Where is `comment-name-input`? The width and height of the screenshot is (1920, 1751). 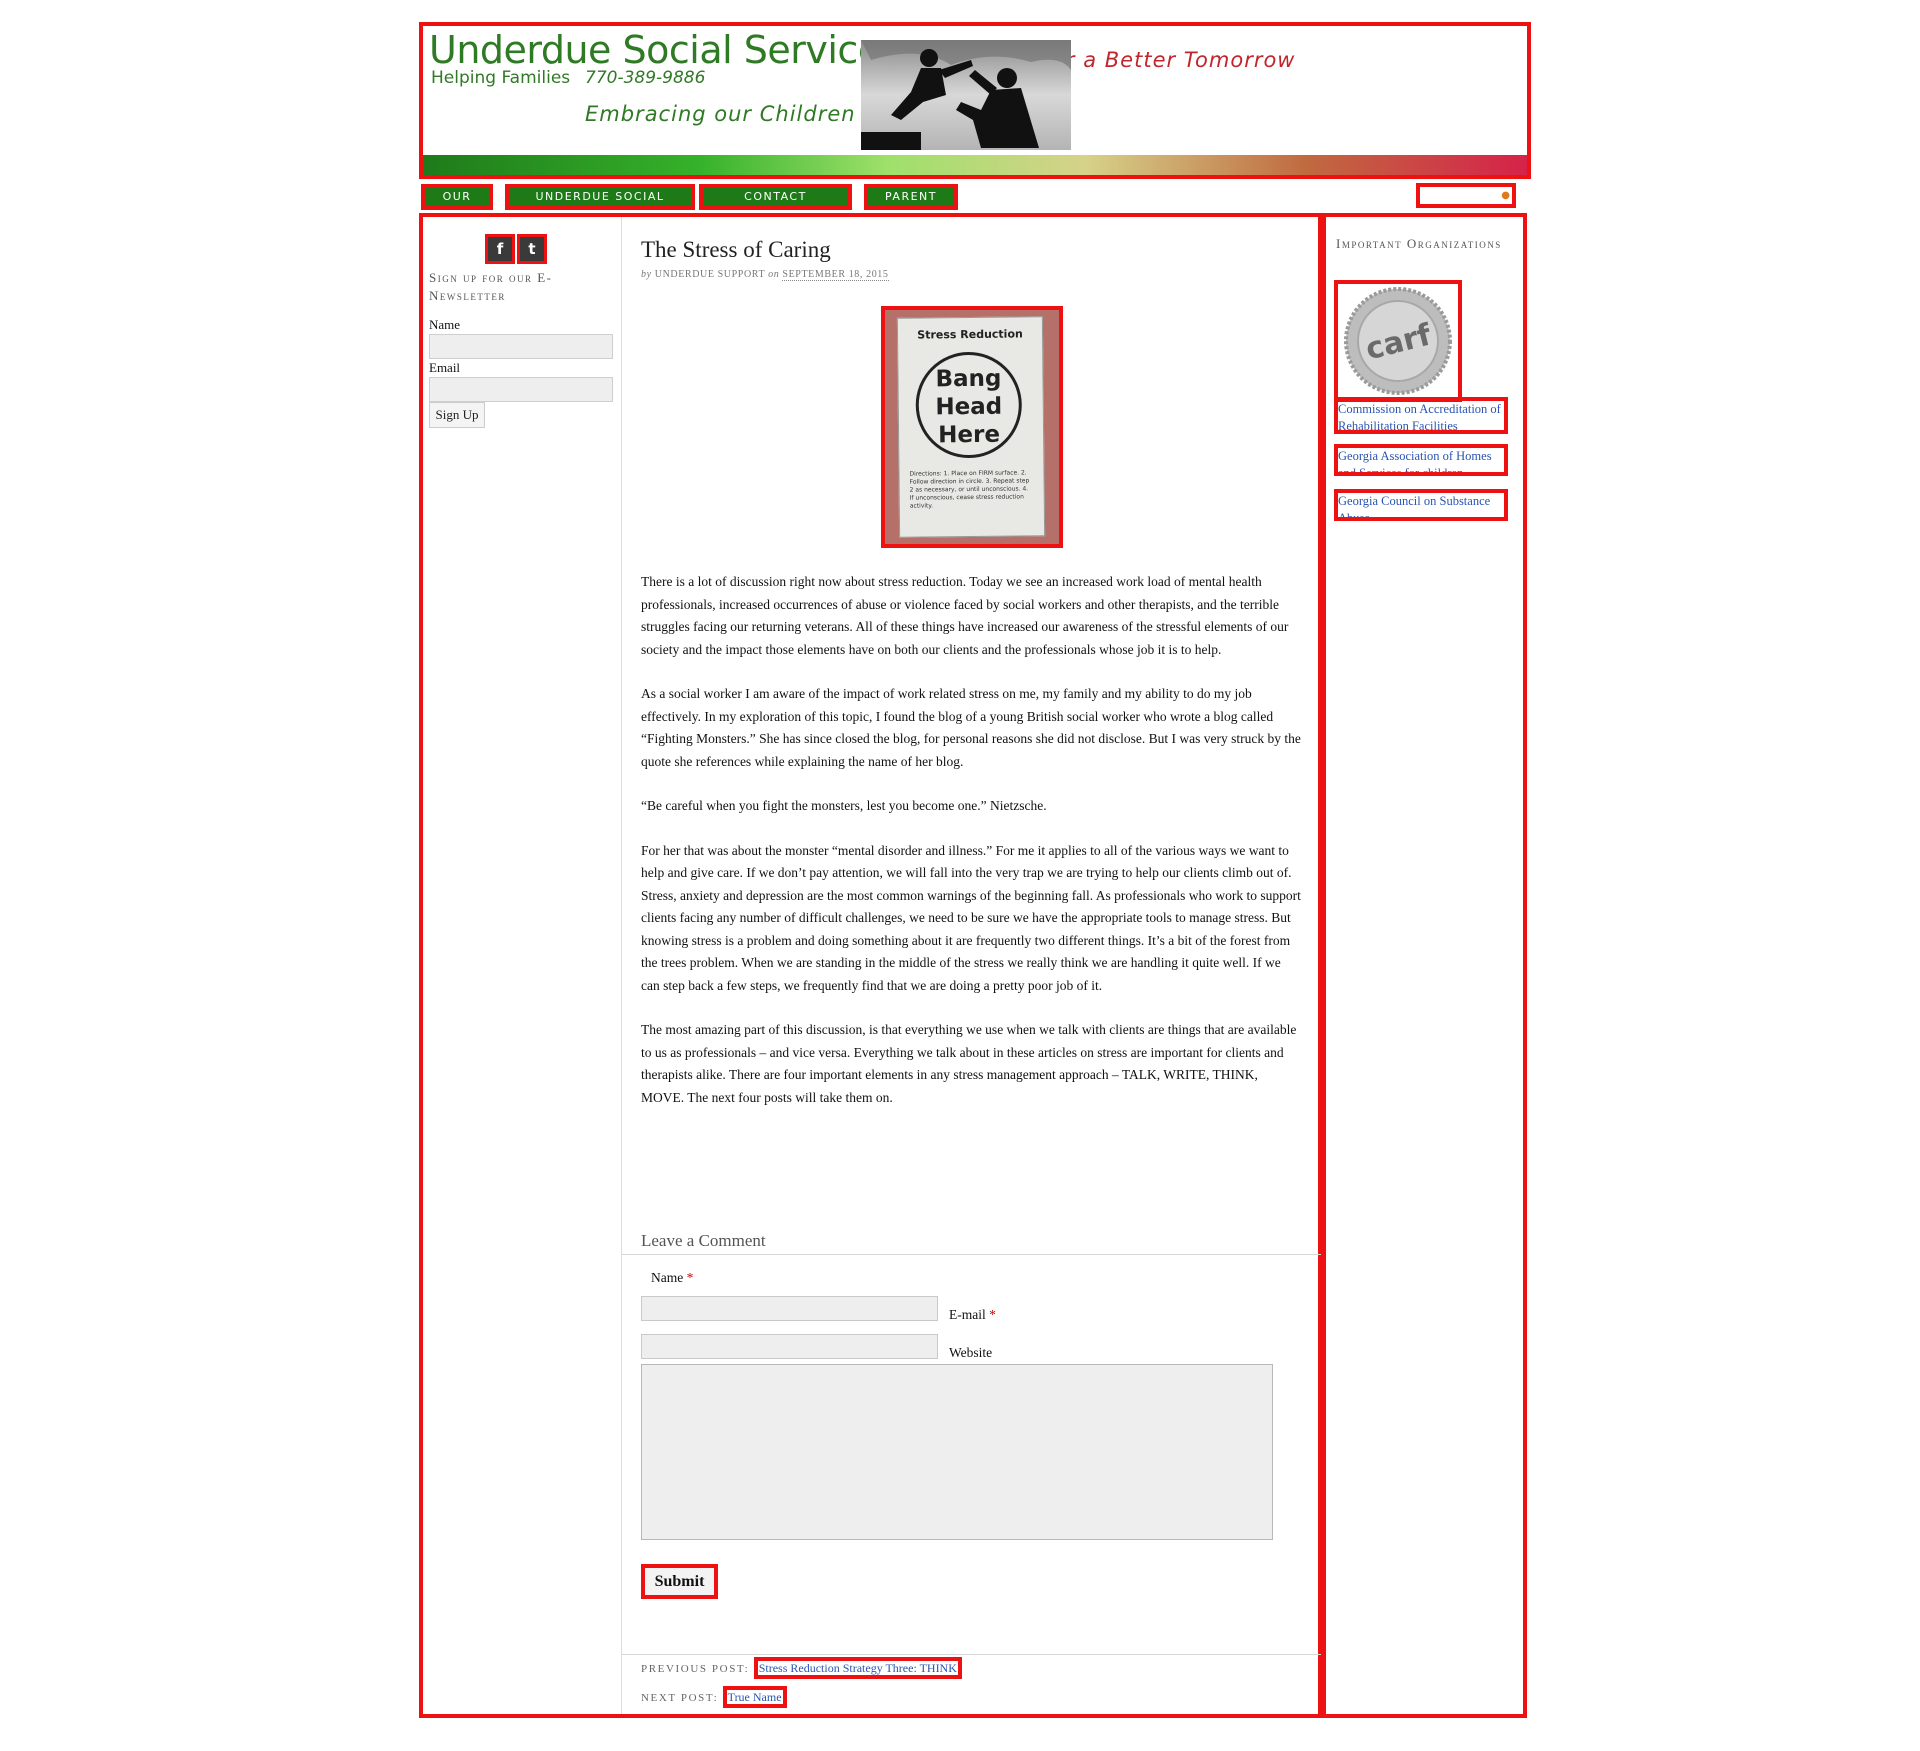
comment-name-input is located at coordinates (789, 1308).